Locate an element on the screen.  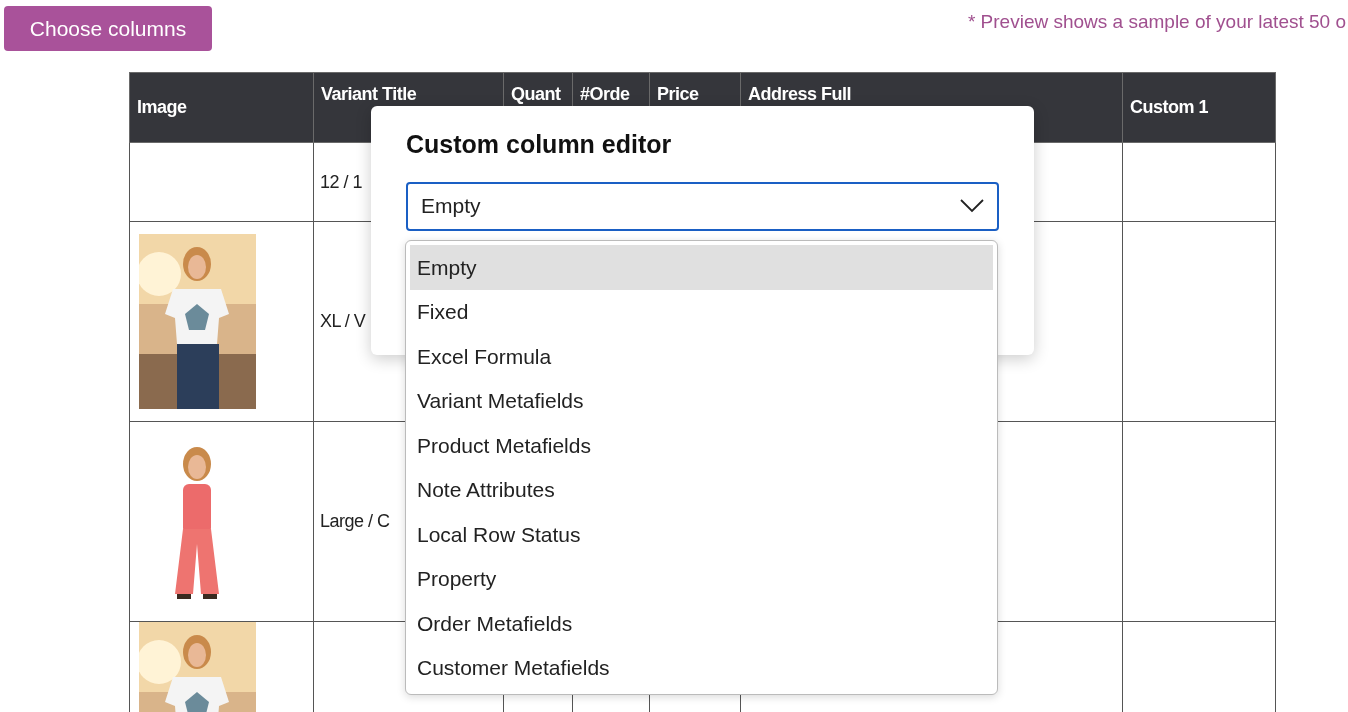
dropdown-option: Order Metafields is located at coordinates (701, 623).